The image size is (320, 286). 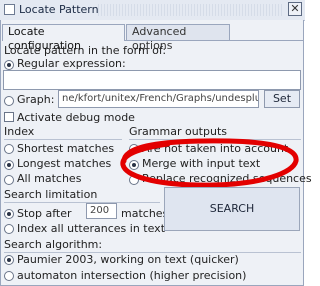 I want to click on index-heading: Index, so click(x=19, y=131).